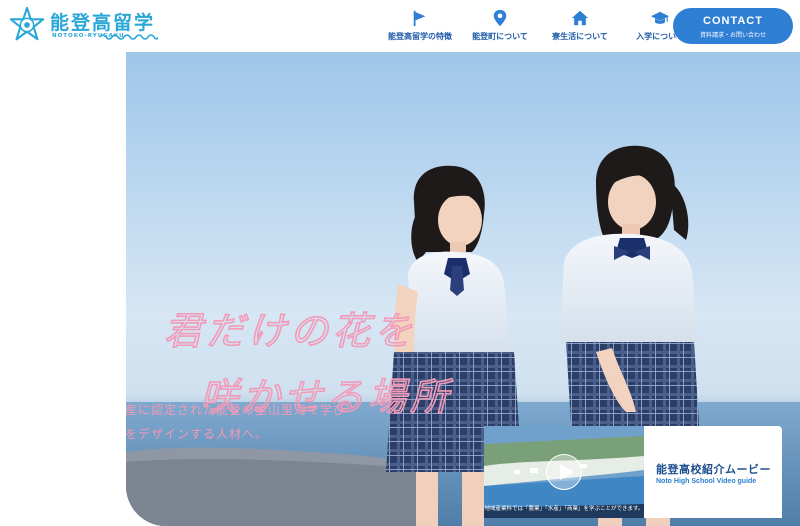 Image resolution: width=800 pixels, height=526 pixels. Describe the element at coordinates (500, 36) in the screenshot. I see `nav-item-label: 能登町について` at that location.